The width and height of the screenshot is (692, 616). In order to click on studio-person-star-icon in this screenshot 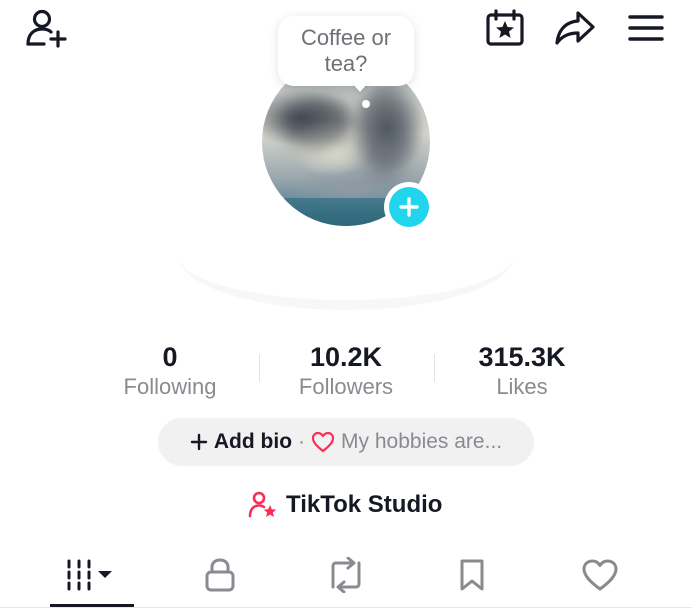, I will do `click(262, 504)`.